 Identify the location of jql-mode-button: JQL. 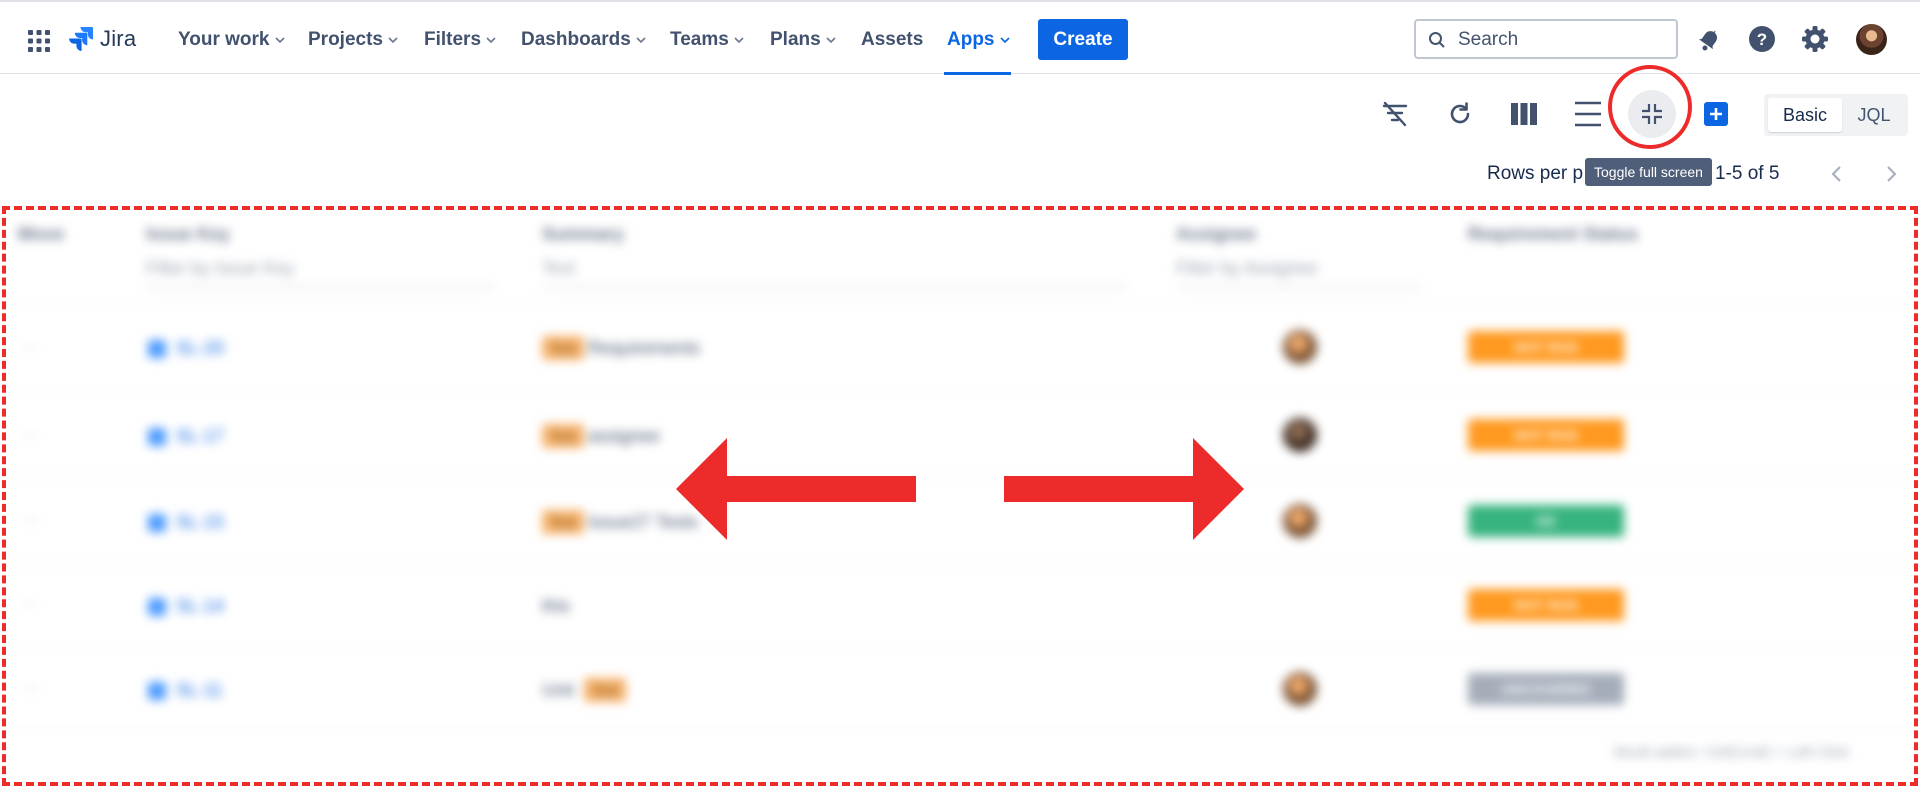
(1874, 115).